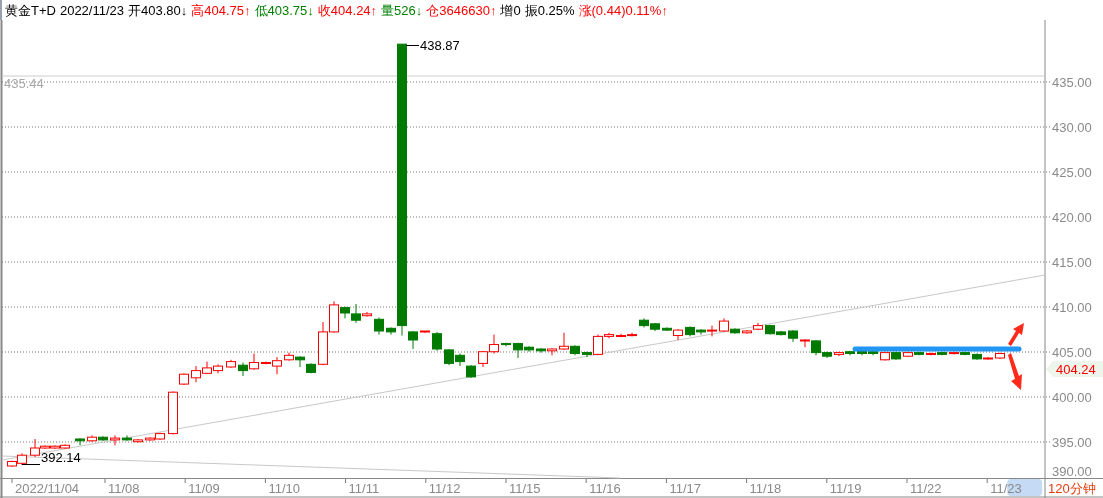  Describe the element at coordinates (1072, 307) in the screenshot. I see `price-axis-label: 410.00` at that location.